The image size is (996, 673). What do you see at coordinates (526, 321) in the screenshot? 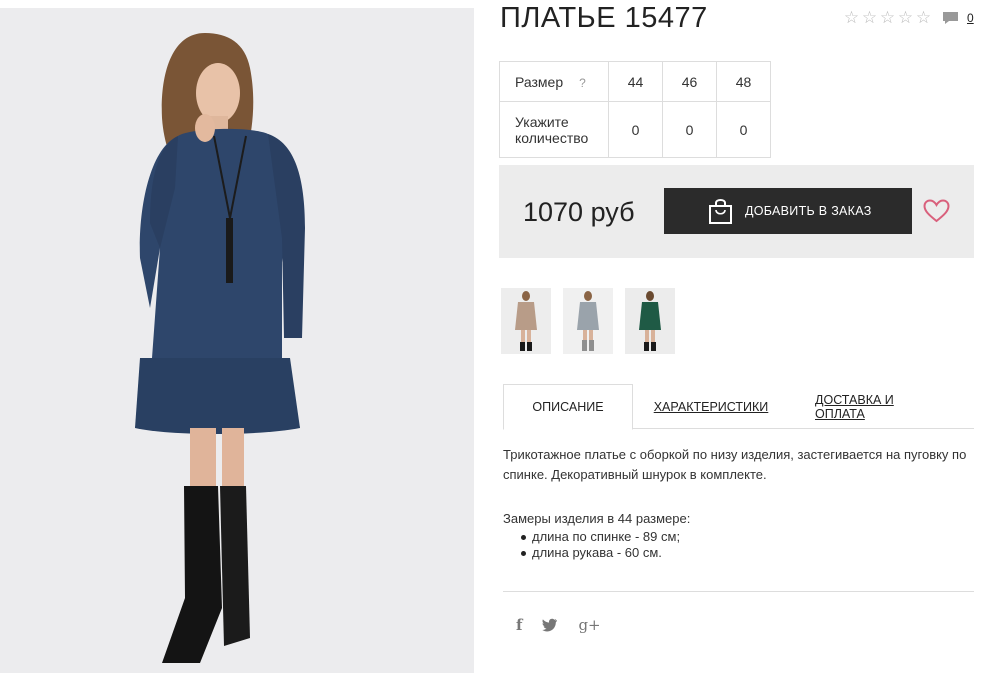
I see `thumbnail-beige` at bounding box center [526, 321].